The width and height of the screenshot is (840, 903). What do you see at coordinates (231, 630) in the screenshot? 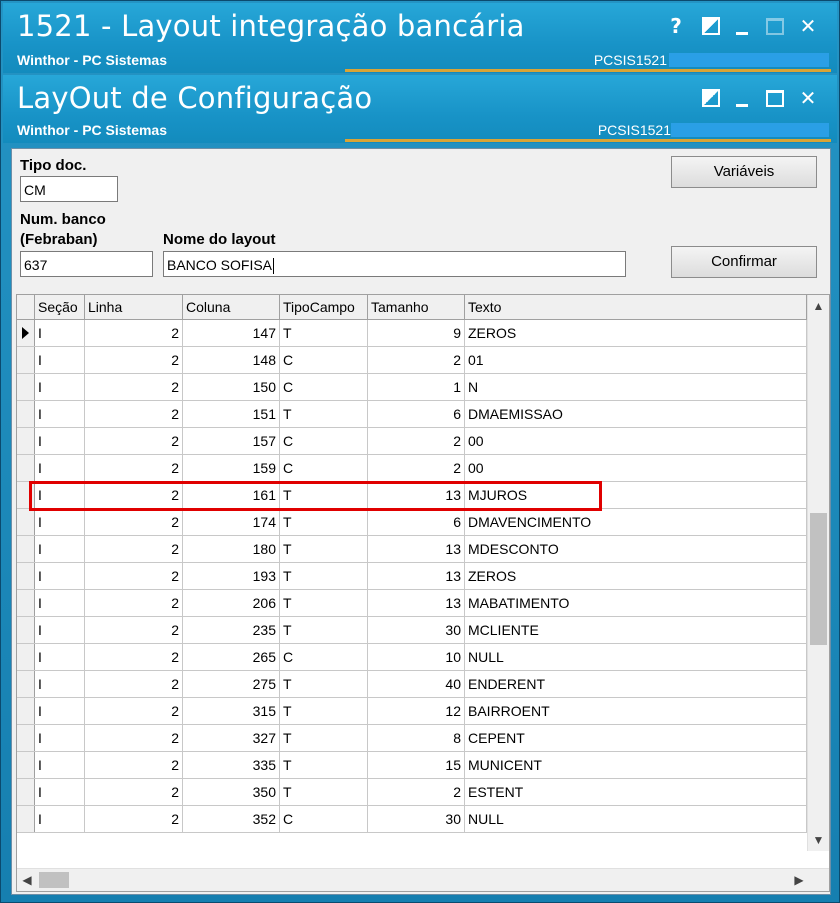
I see `cell-coluna: 235` at bounding box center [231, 630].